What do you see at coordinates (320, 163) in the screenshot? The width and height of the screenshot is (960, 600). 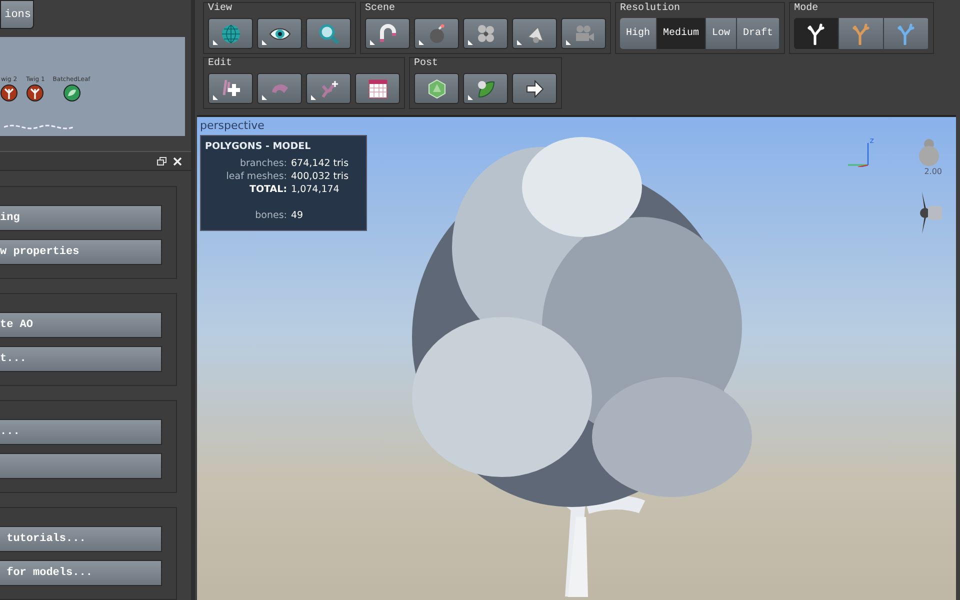 I see `stat-value: 674,142 tris` at bounding box center [320, 163].